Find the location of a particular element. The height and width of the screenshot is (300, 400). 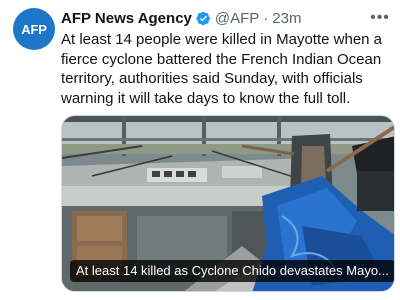

avatar-logo-text: AFP is located at coordinates (34, 29).